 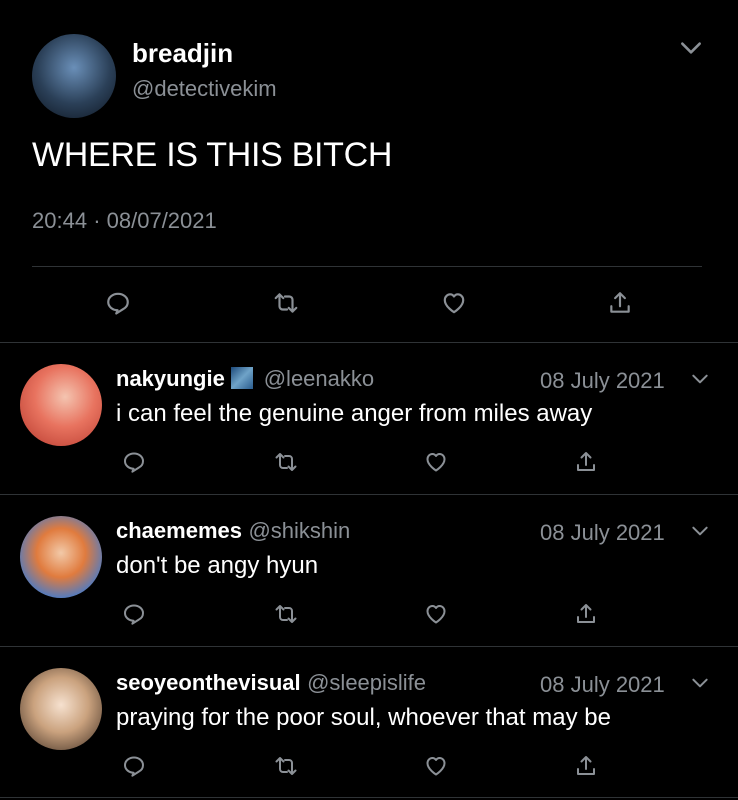 What do you see at coordinates (217, 565) in the screenshot?
I see `reply-text: don't be angy hyun` at bounding box center [217, 565].